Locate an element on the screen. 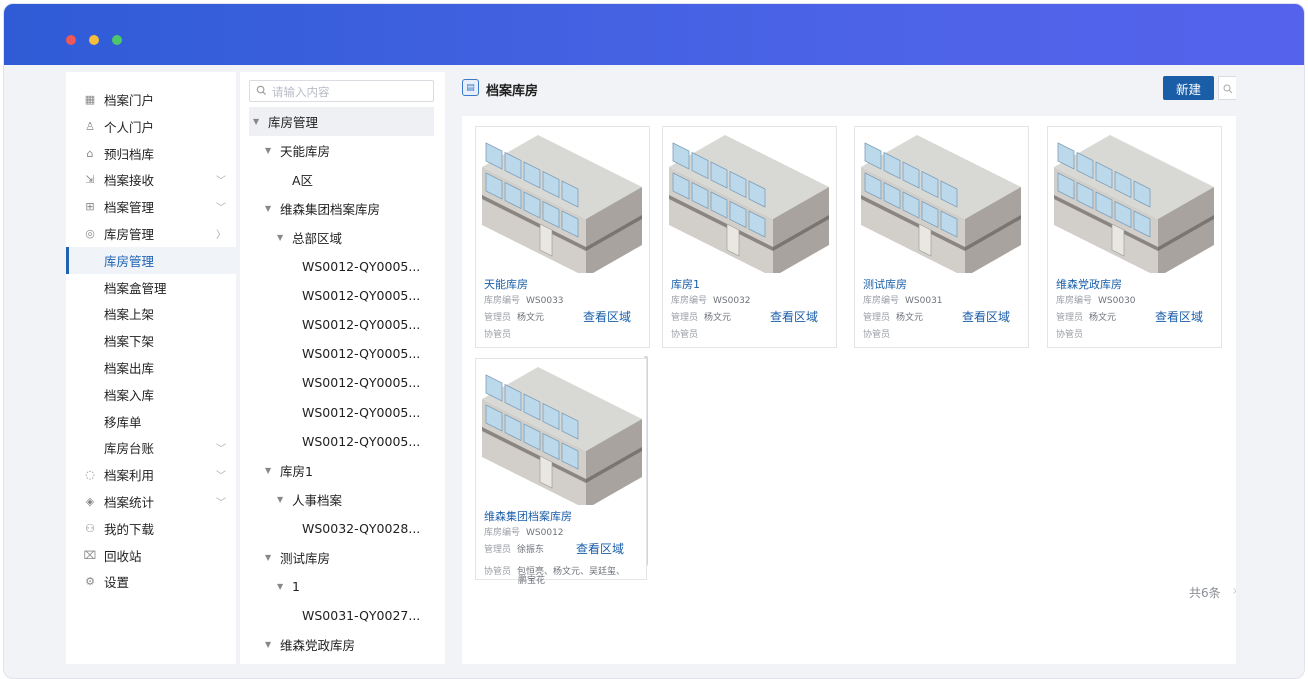  minimize-dot is located at coordinates (94, 40).